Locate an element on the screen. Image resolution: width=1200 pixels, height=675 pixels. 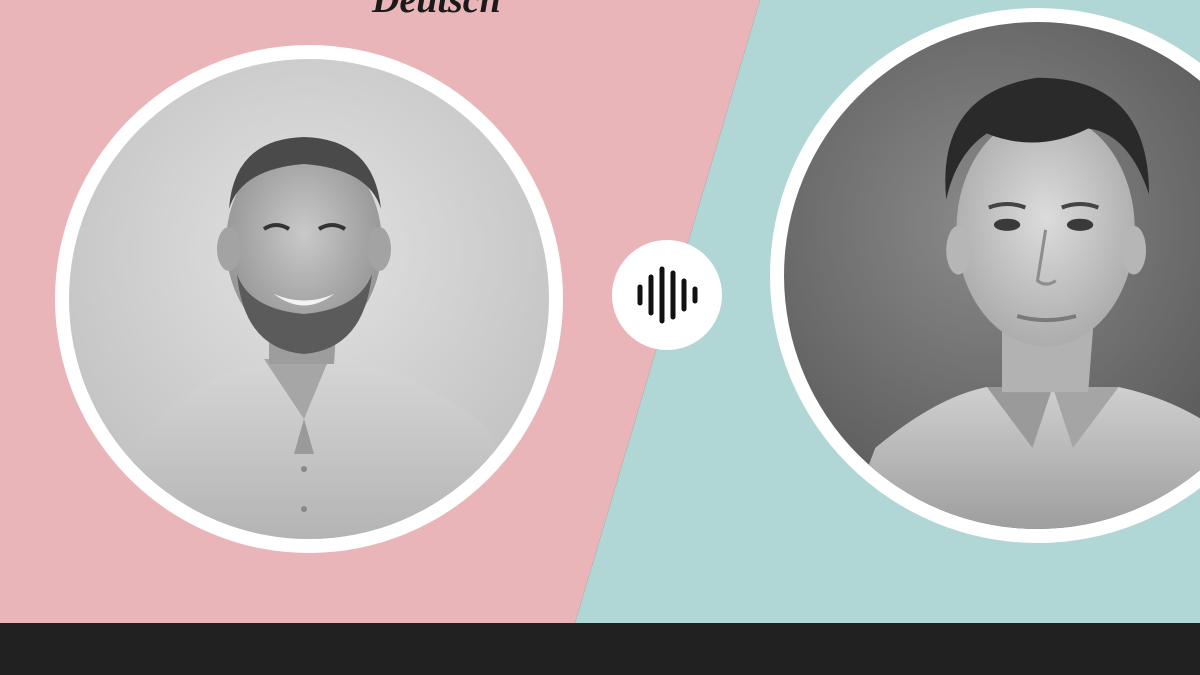
footer-bar is located at coordinates (600, 649).